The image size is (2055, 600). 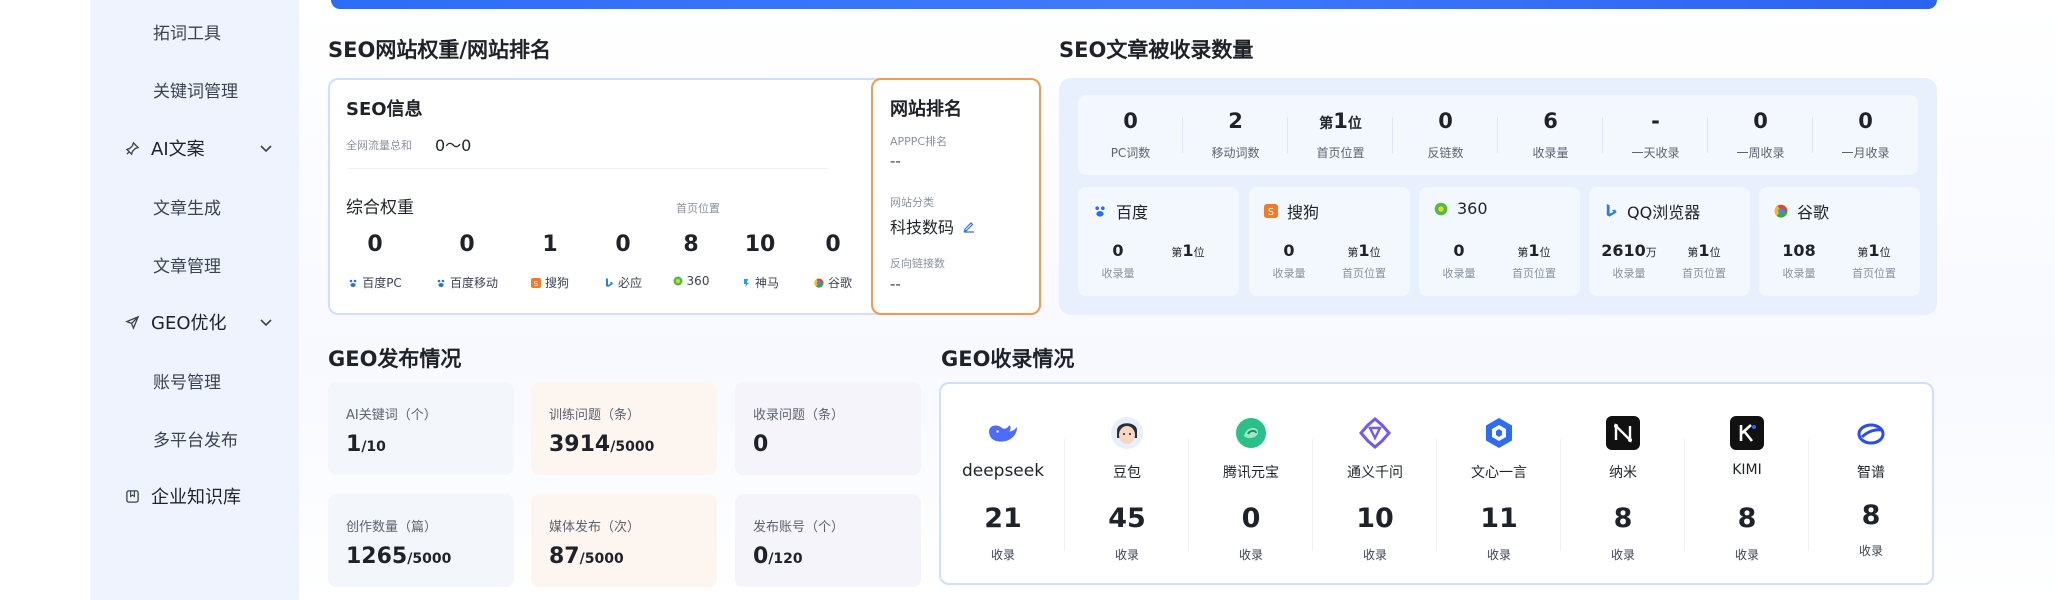 I want to click on geo-included-title: GEO收录情况, so click(x=1008, y=359).